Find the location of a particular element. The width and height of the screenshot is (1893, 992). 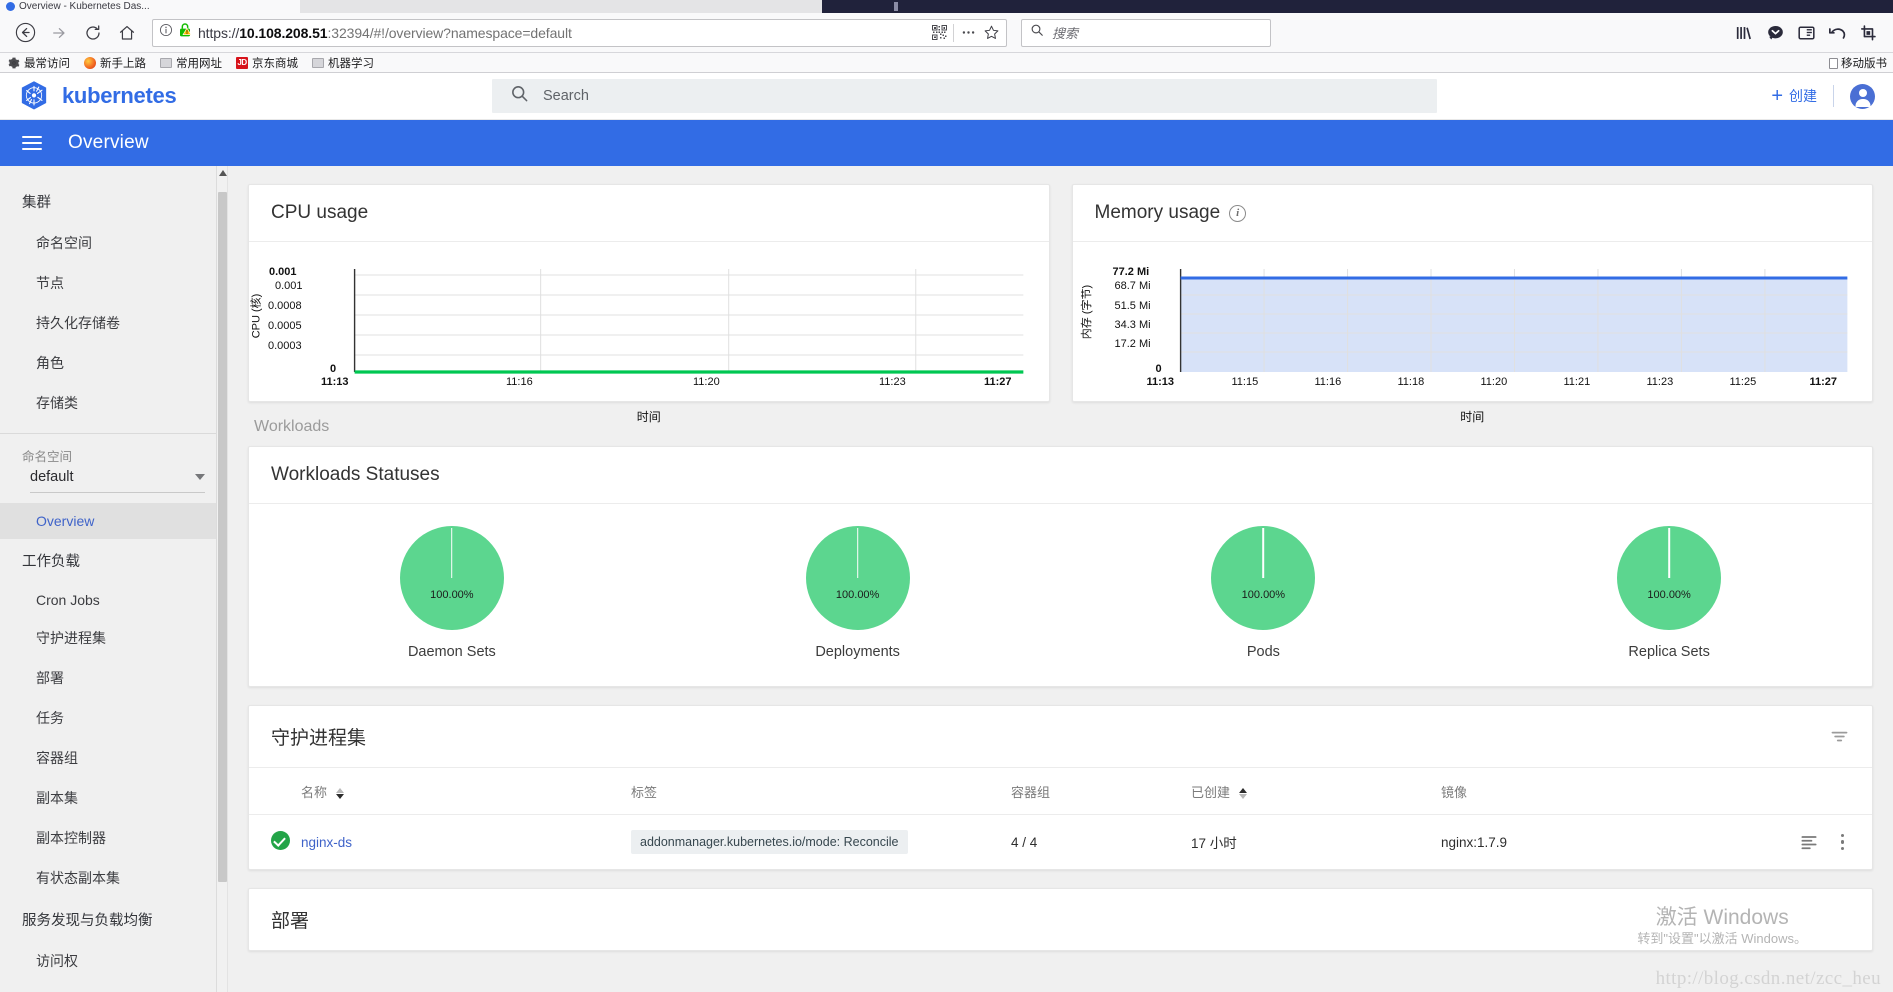

sidebar-scrollbar is located at coordinates (221, 579).